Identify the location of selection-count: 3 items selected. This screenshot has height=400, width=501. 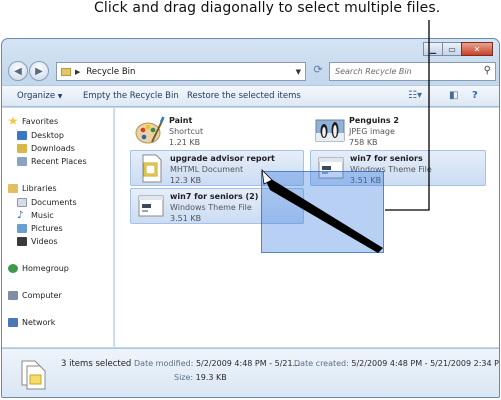
(96, 364).